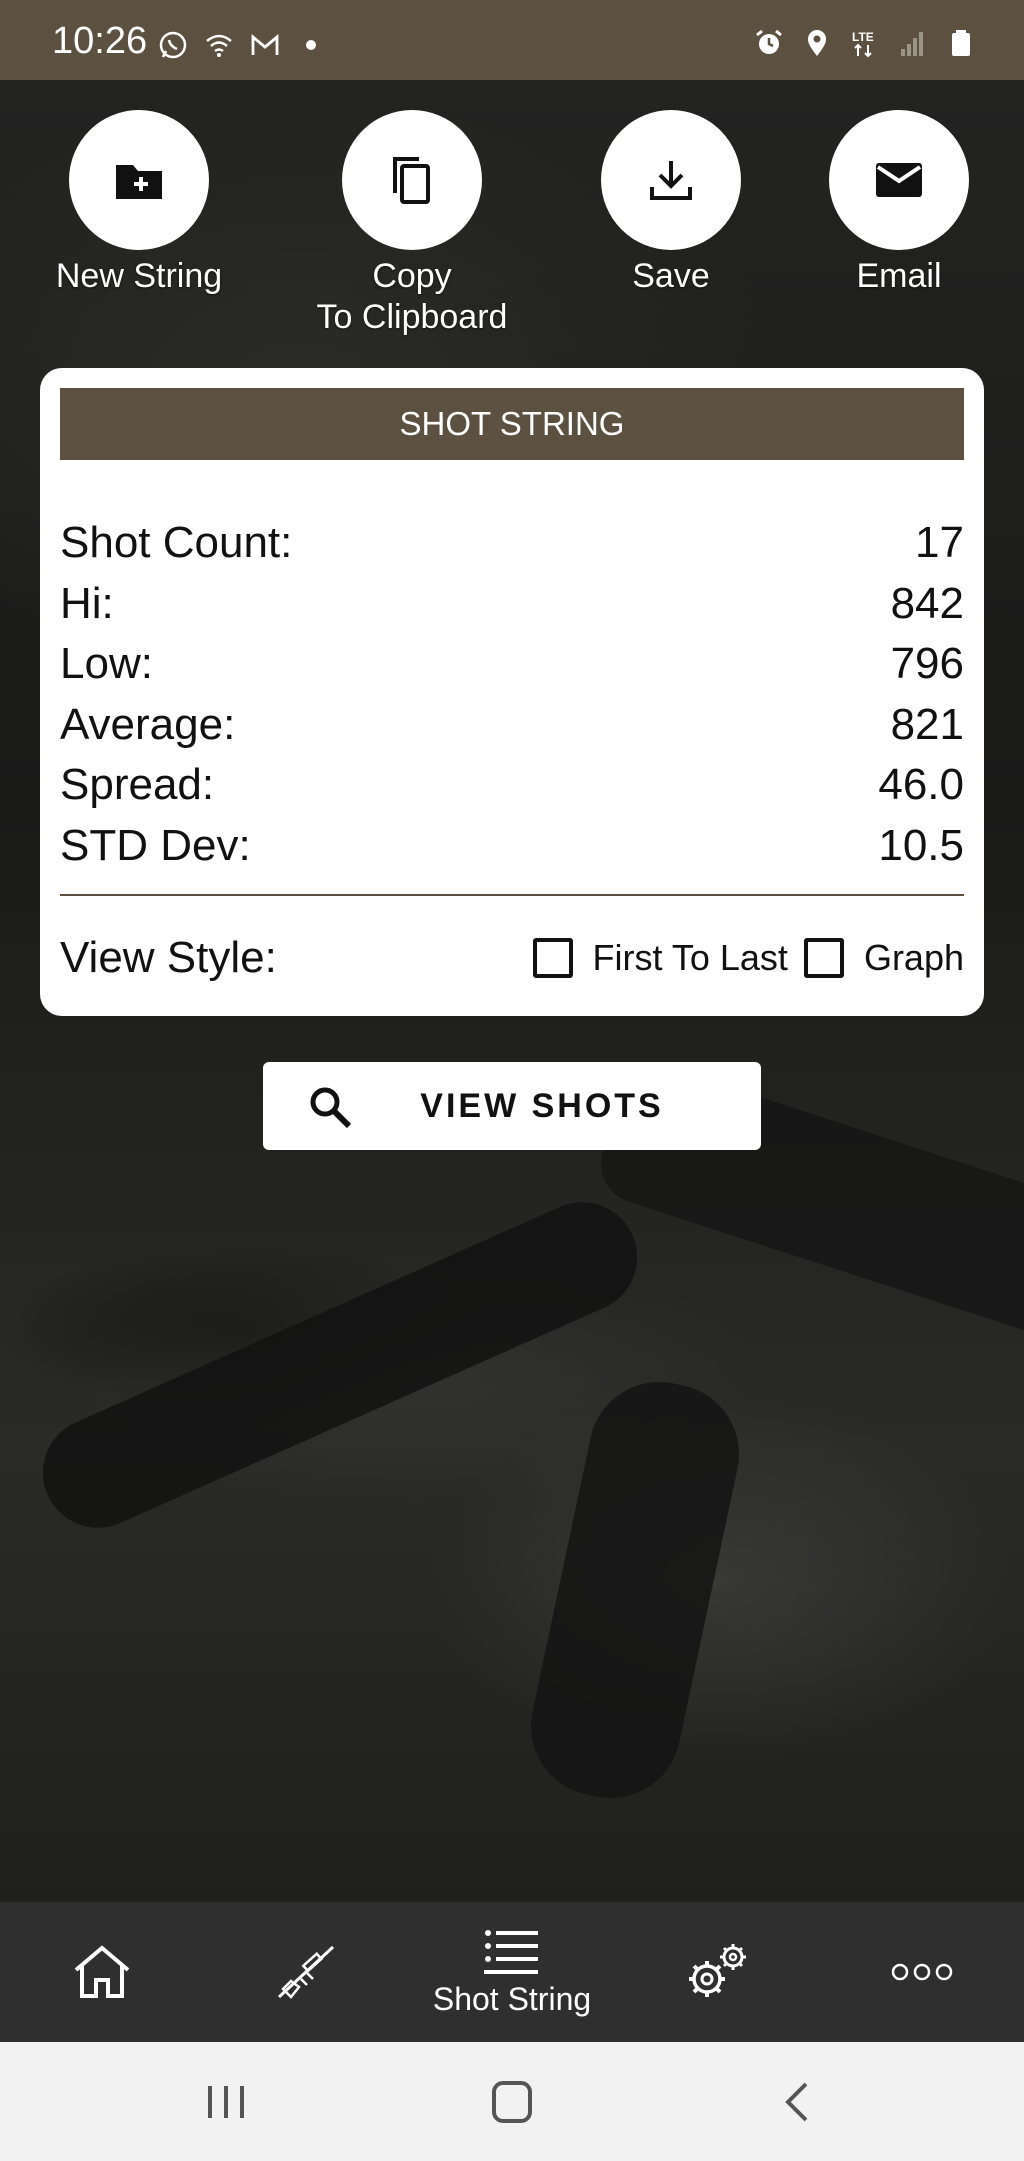  Describe the element at coordinates (100, 41) in the screenshot. I see `status-time: 10:26` at that location.